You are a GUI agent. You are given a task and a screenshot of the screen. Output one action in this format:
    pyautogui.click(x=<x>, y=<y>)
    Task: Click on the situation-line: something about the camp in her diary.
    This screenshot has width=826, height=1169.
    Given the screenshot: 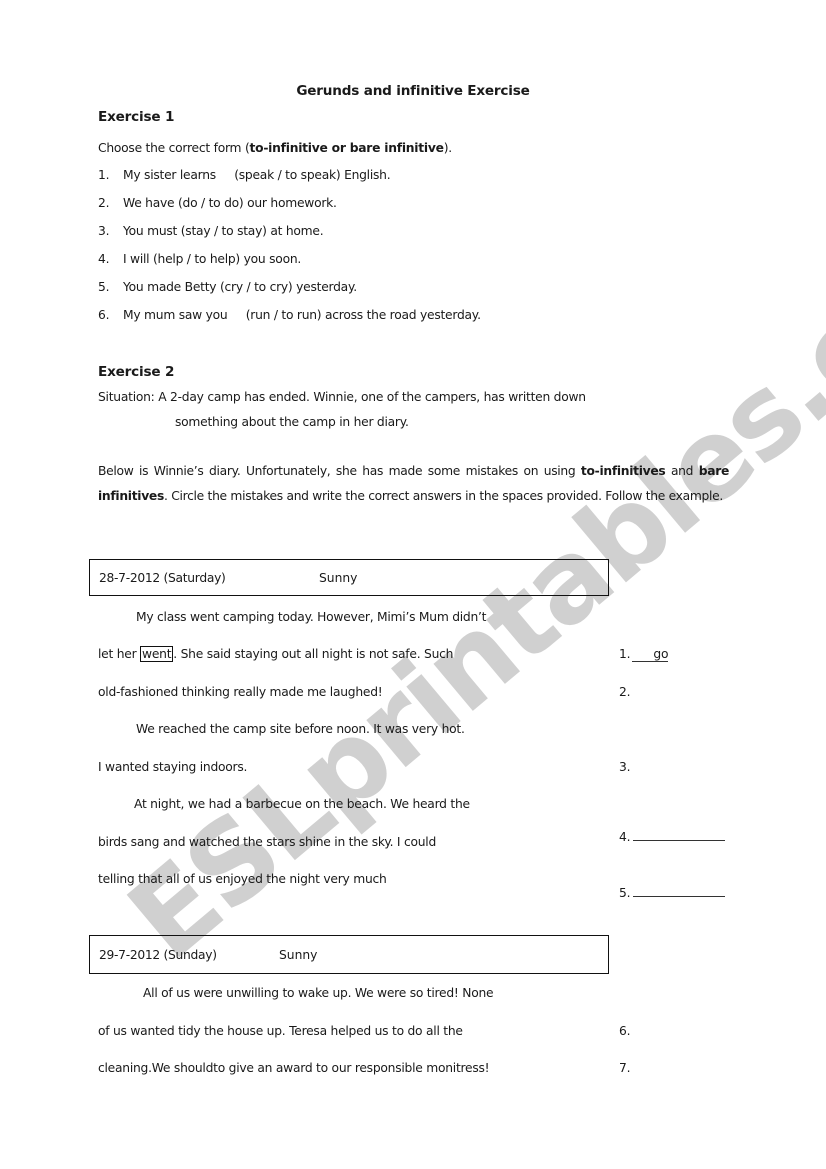 What is the action you would take?
    pyautogui.click(x=292, y=422)
    